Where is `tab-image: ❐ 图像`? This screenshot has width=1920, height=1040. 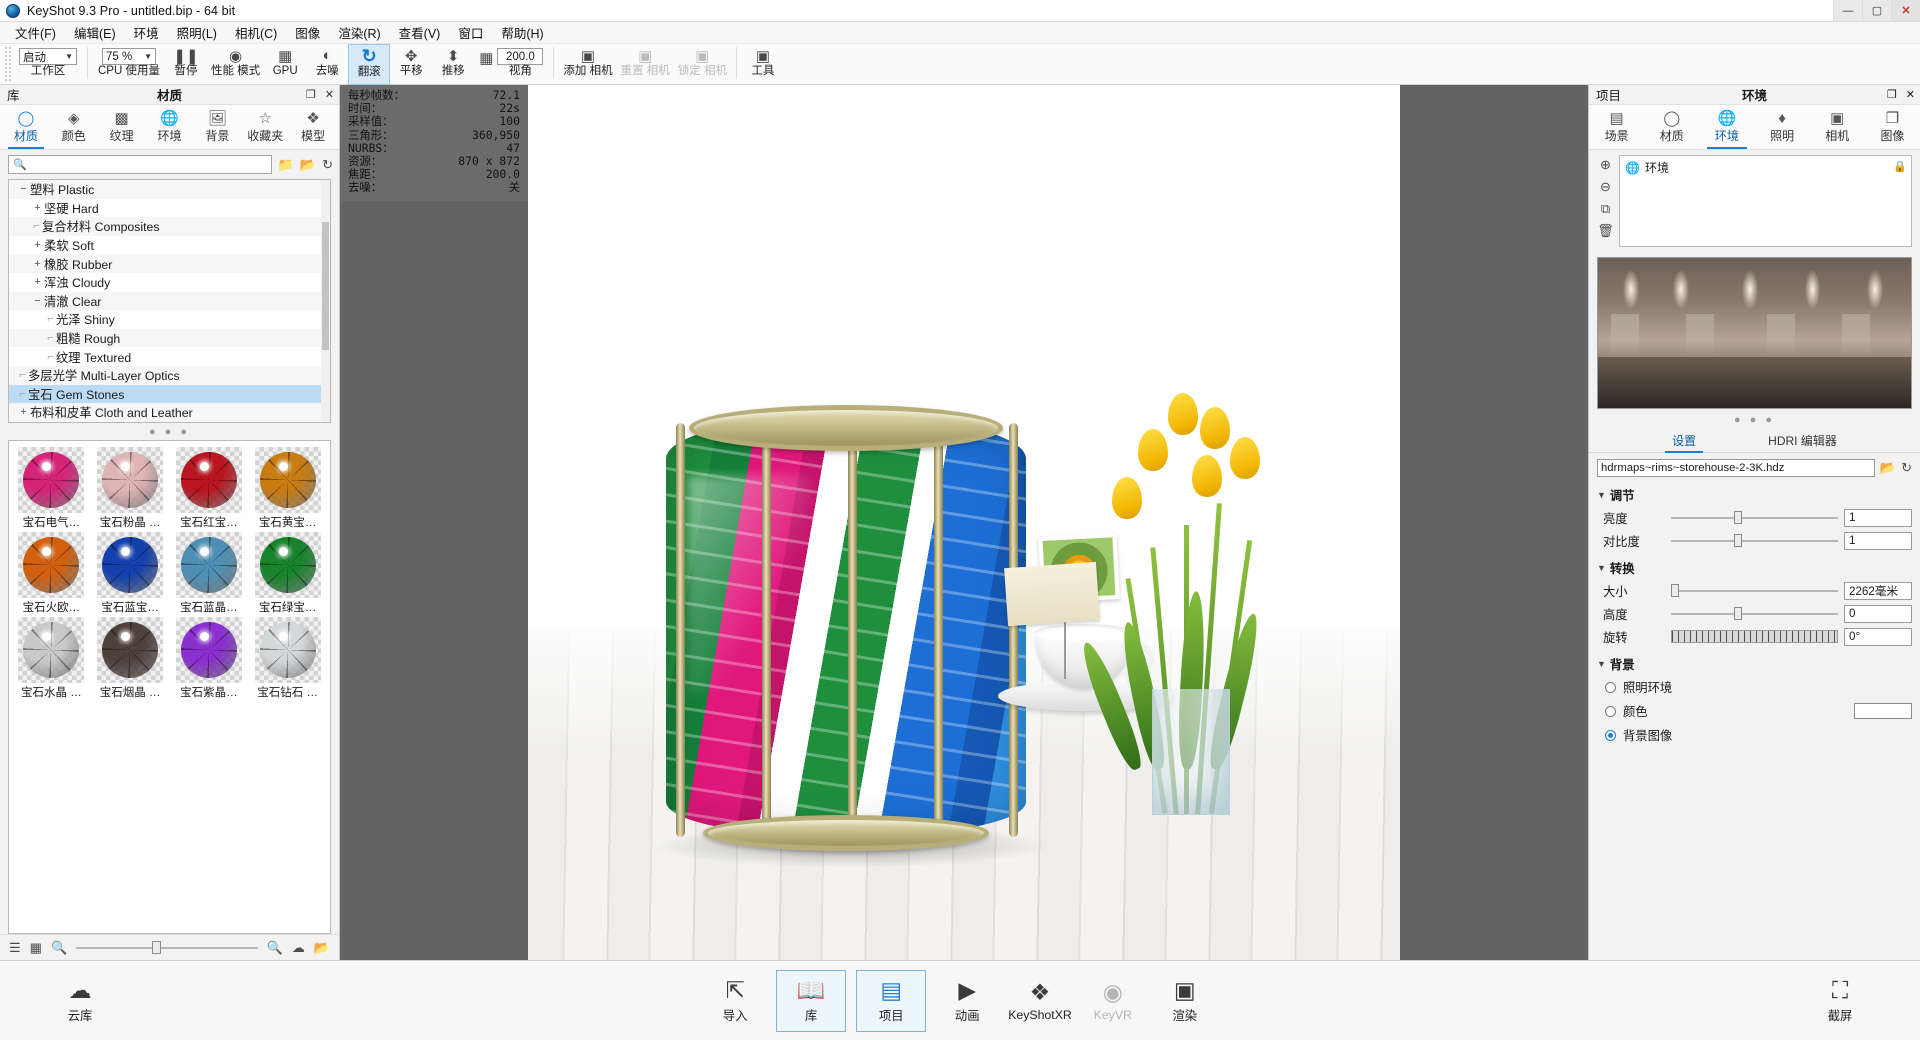 tab-image: ❐ 图像 is located at coordinates (1892, 127).